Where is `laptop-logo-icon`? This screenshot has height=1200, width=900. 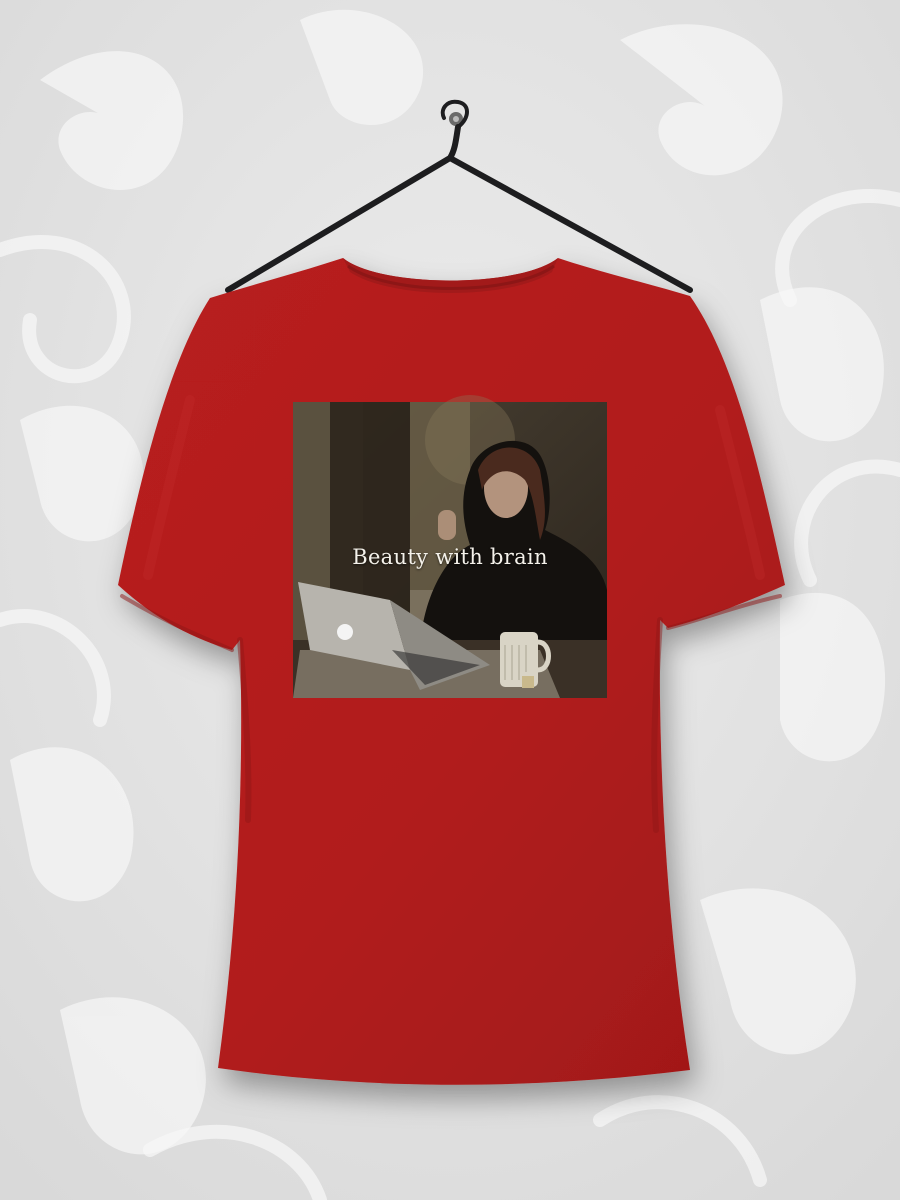
laptop-logo-icon is located at coordinates (345, 632).